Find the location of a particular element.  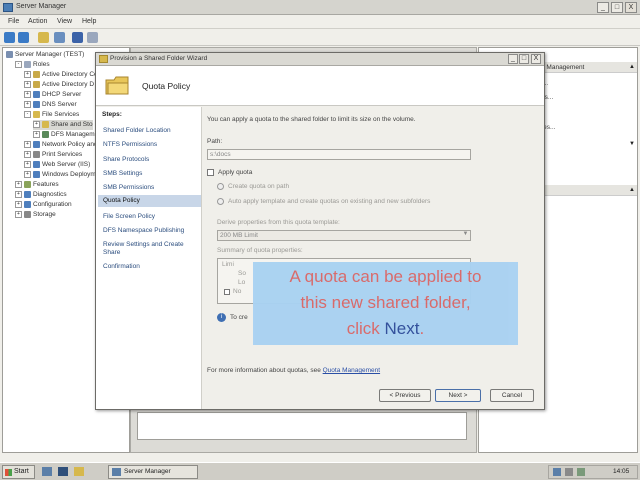

wizard-title-bar: Provision a Shared Folder Wizard _ □ X is located at coordinates (320, 59).